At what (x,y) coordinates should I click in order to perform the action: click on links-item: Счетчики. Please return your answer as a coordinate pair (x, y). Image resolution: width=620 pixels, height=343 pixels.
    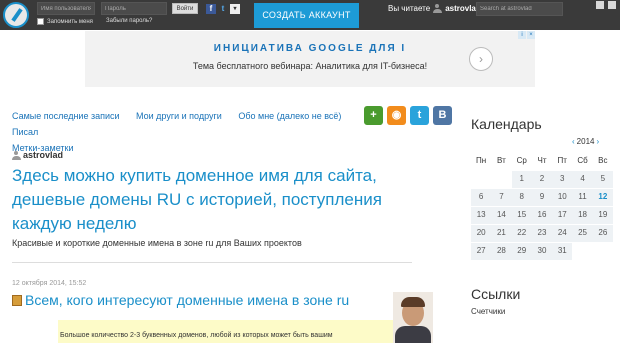
    Looking at the image, I should click on (488, 311).